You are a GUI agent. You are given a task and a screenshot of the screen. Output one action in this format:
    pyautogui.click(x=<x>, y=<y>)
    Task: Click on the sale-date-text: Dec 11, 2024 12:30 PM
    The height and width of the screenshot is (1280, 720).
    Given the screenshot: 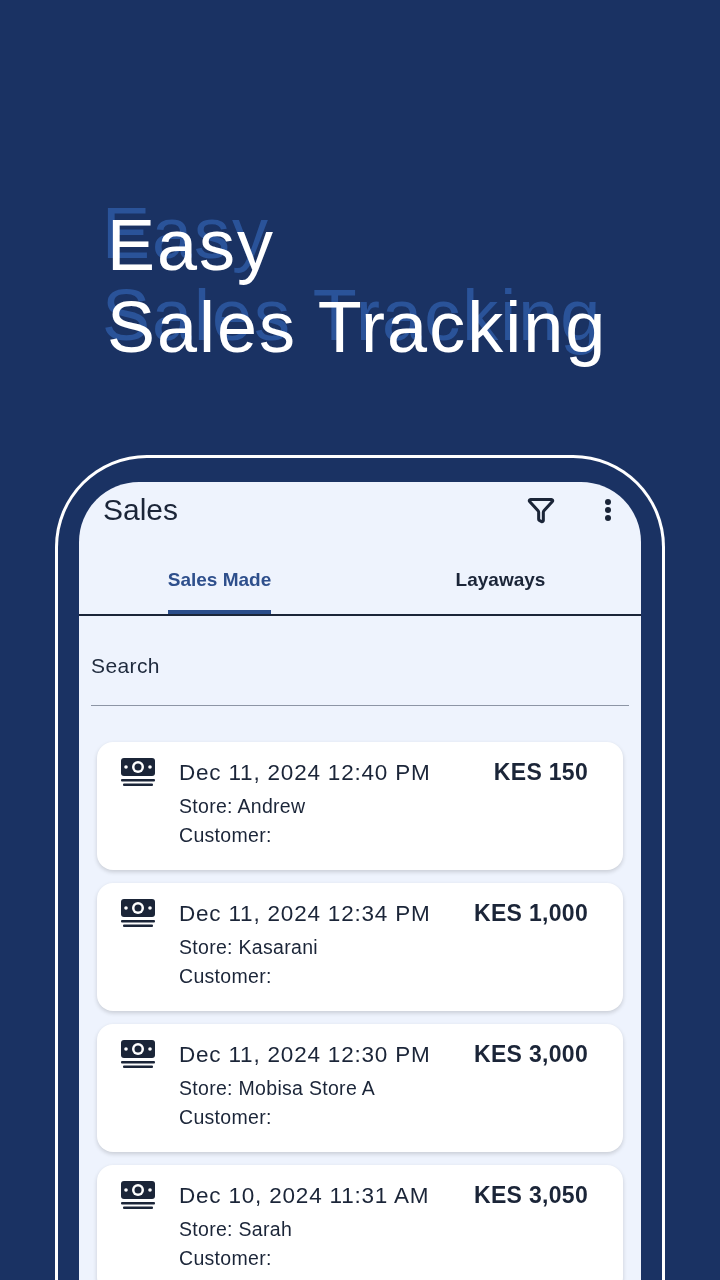 What is the action you would take?
    pyautogui.click(x=305, y=1055)
    